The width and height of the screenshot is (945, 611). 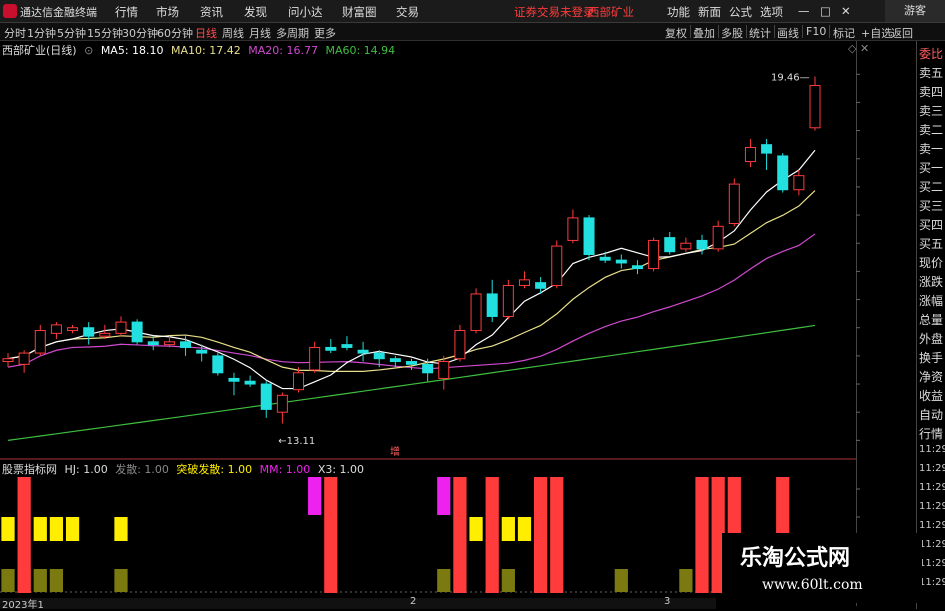 What do you see at coordinates (140, 33) in the screenshot?
I see `period-30min: 30分钟` at bounding box center [140, 33].